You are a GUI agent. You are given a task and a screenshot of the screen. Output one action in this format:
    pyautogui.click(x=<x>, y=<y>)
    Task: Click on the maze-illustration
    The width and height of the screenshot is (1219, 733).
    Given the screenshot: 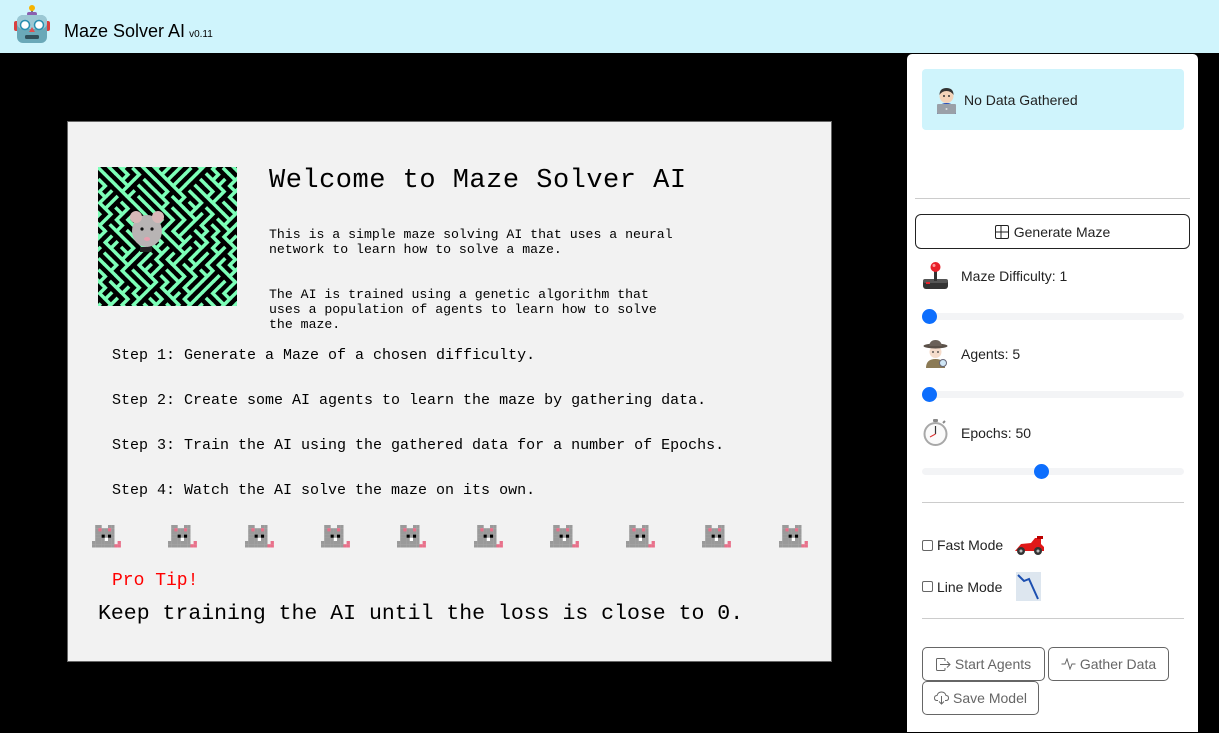 What is the action you would take?
    pyautogui.click(x=167, y=236)
    